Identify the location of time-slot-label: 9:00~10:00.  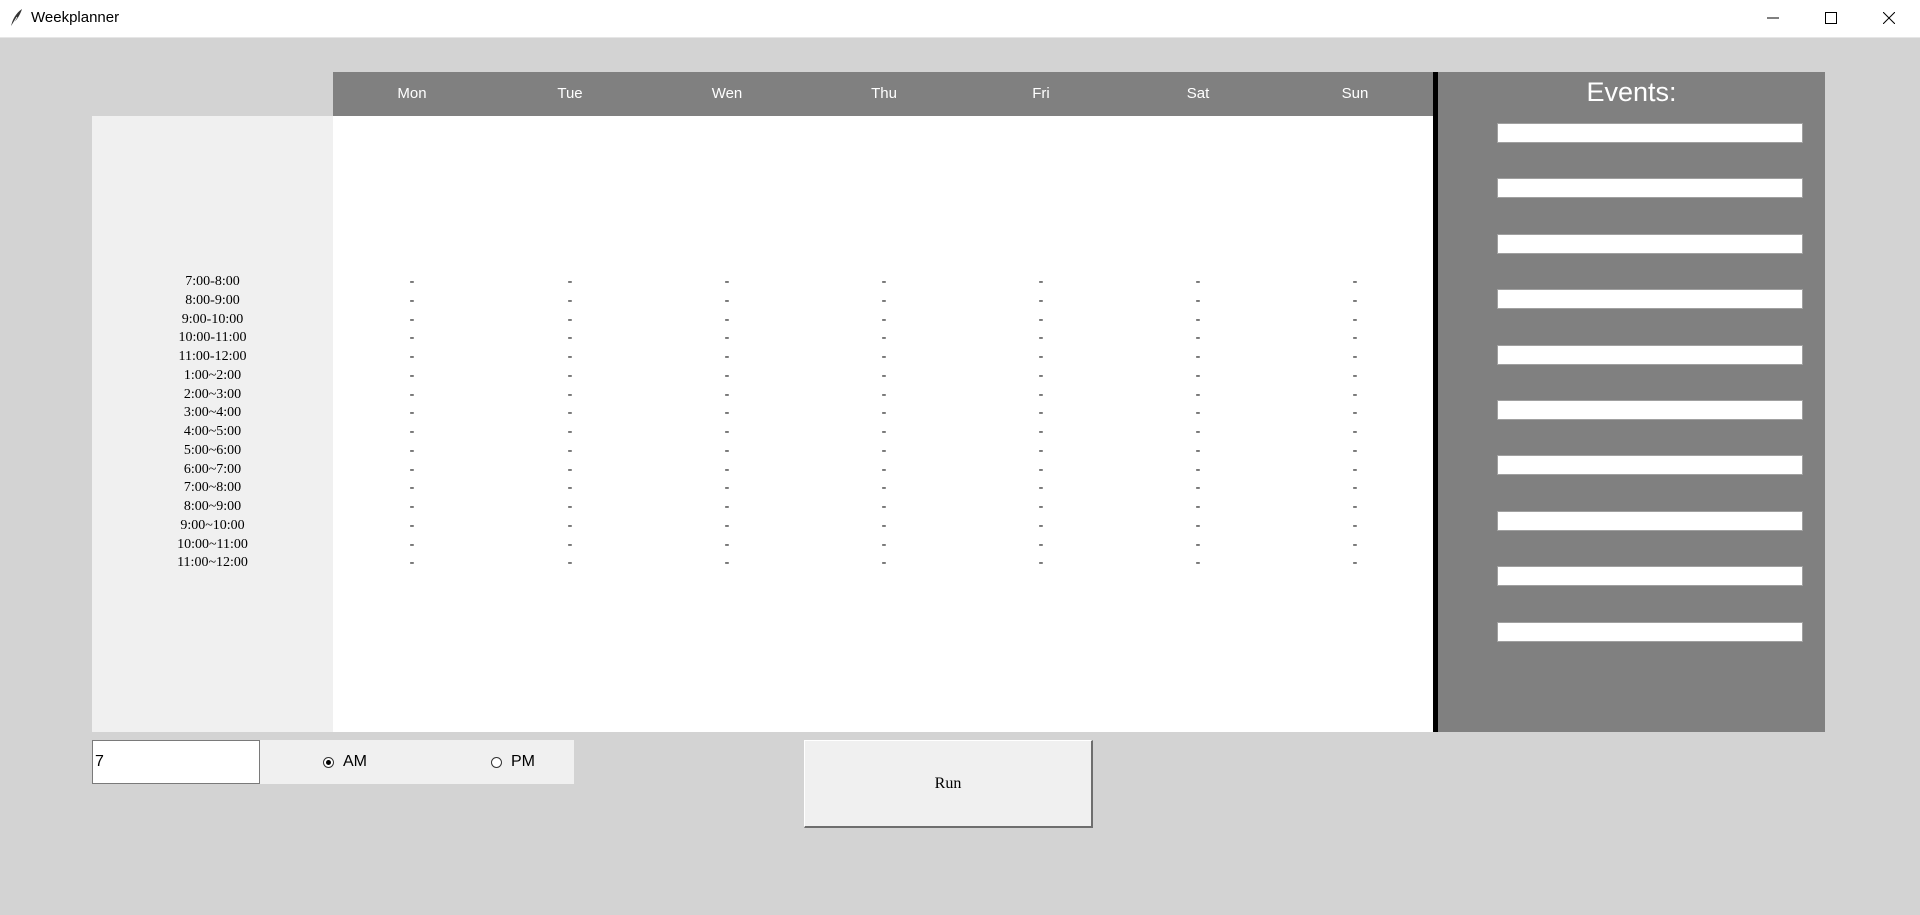
(212, 525).